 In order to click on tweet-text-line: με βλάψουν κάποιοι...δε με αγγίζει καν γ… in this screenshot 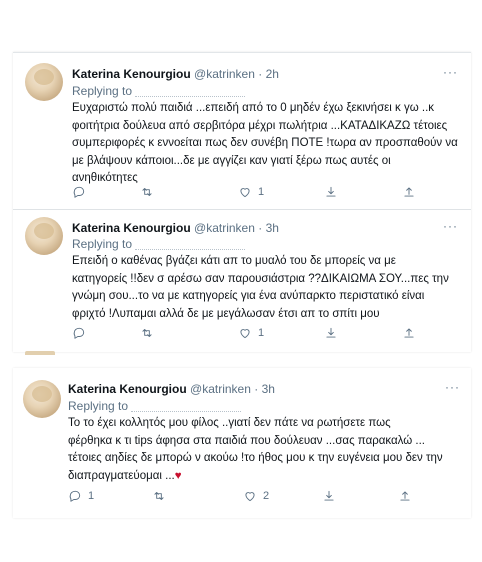, I will do `click(231, 160)`.